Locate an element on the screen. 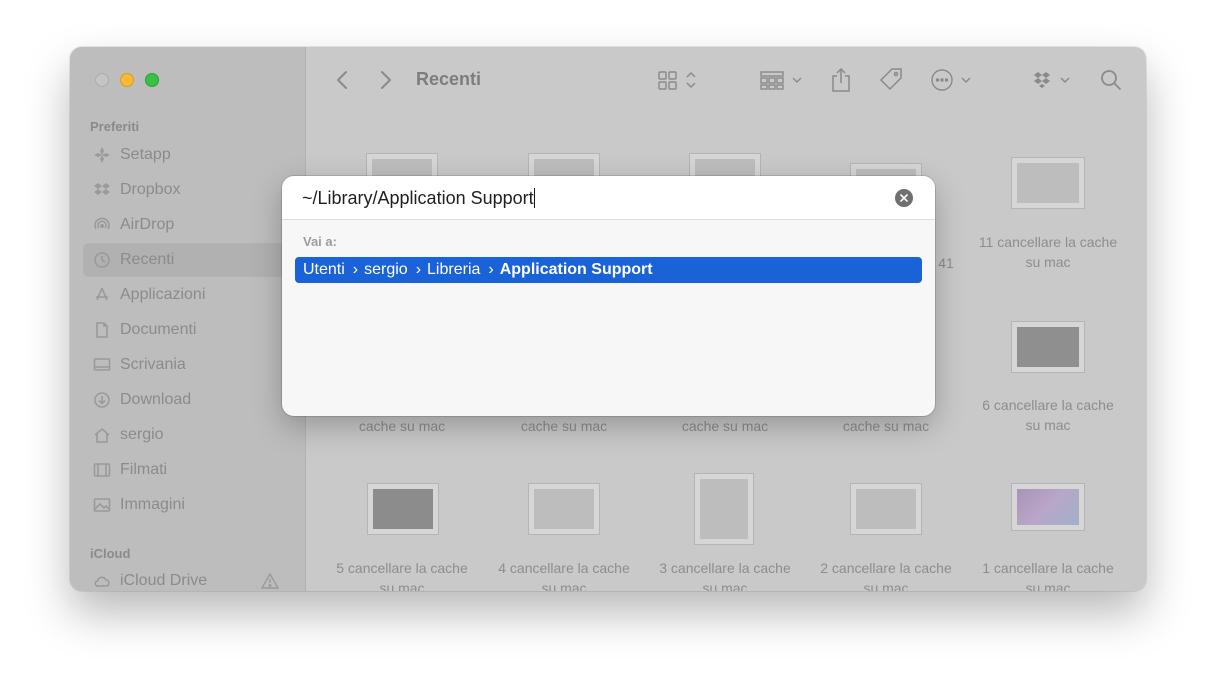 The width and height of the screenshot is (1216, 684). sidebar-item-label: Applicazioni is located at coordinates (163, 294).